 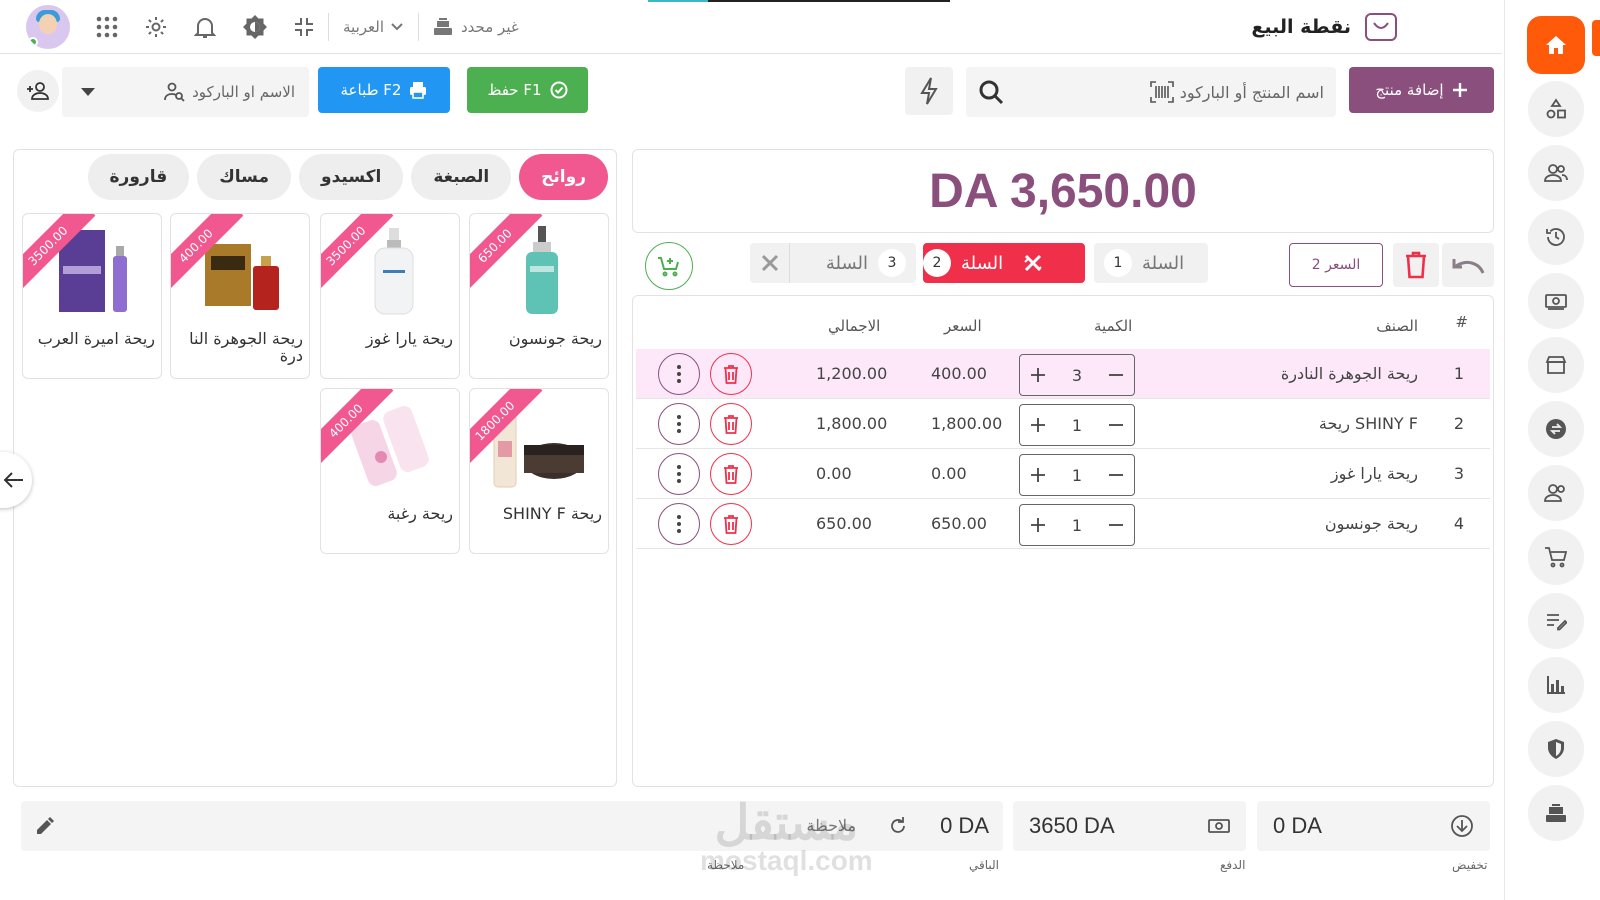 What do you see at coordinates (1421, 90) in the screenshot?
I see `add-product-button: إضافة منتج` at bounding box center [1421, 90].